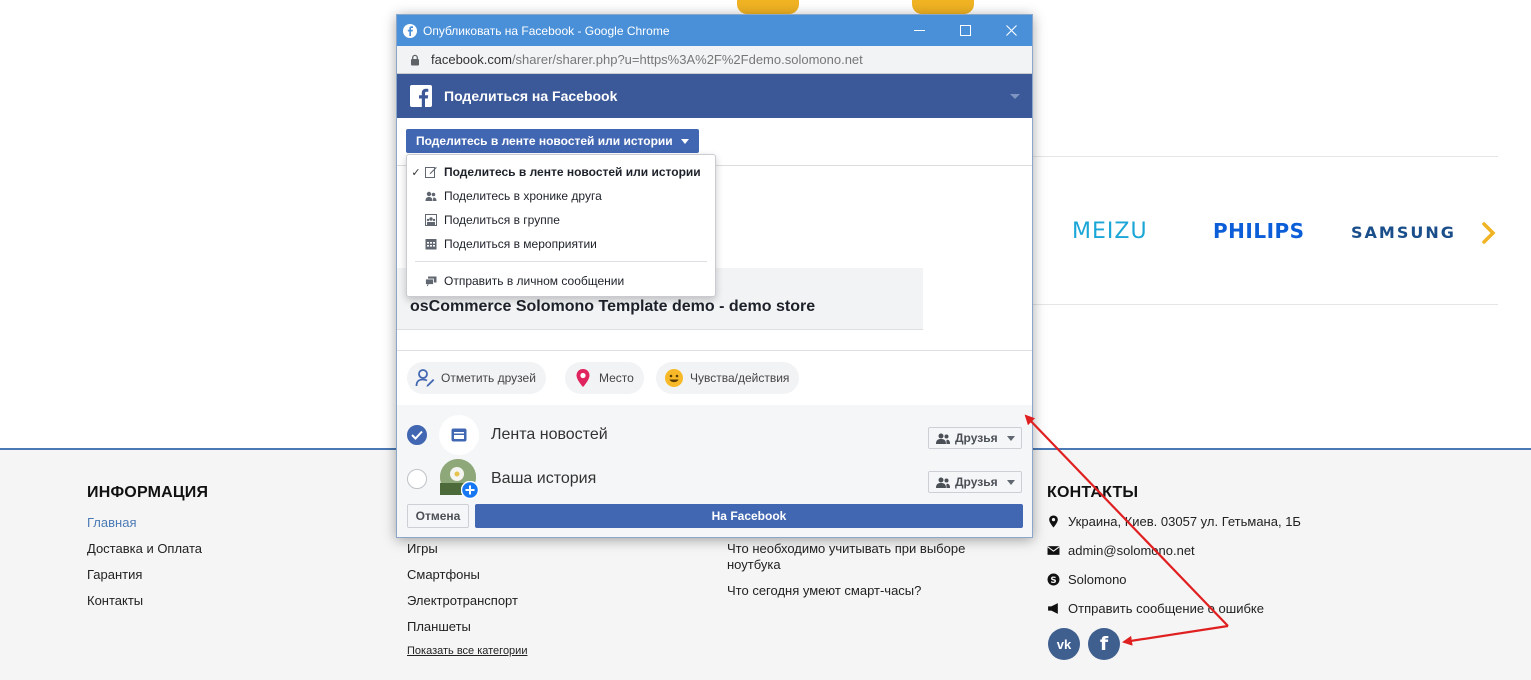  What do you see at coordinates (544, 478) in the screenshot?
I see `story-label: Ваша история` at bounding box center [544, 478].